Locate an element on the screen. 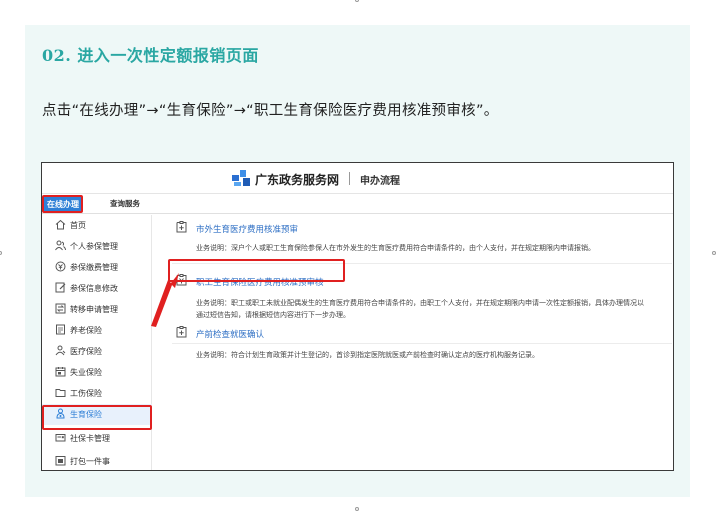  service-desc: 通过短信告知，请根据短信内容进行下一步办理。 is located at coordinates (273, 315).